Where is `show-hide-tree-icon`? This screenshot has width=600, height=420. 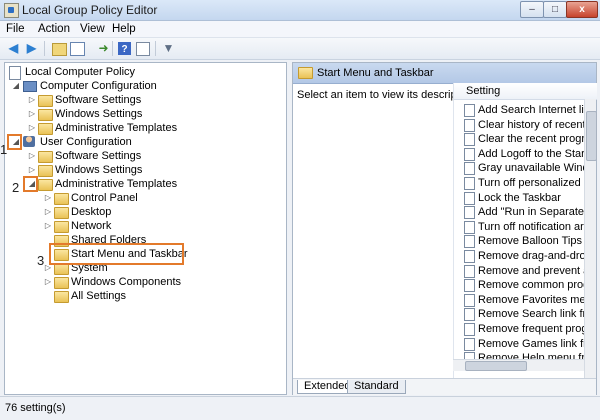 show-hide-tree-icon is located at coordinates (77, 49).